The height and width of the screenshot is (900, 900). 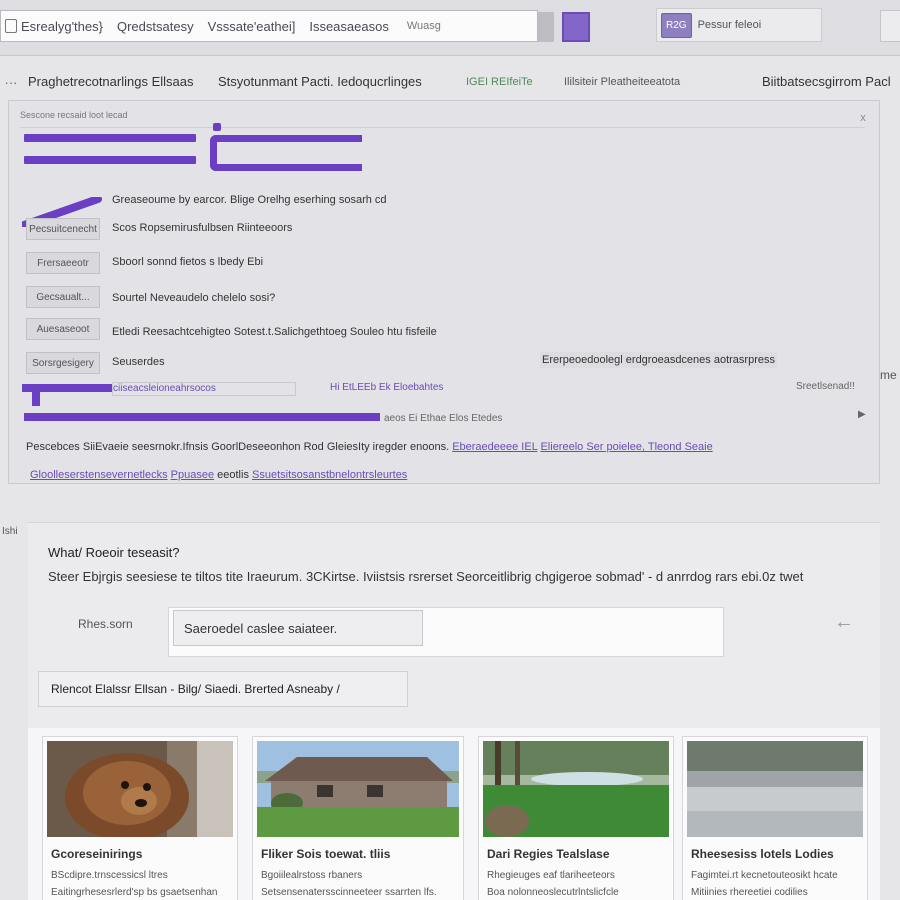 I want to click on desc-link: Eliereelo Ser poielee, Tleond Seaie, so click(x=626, y=447).